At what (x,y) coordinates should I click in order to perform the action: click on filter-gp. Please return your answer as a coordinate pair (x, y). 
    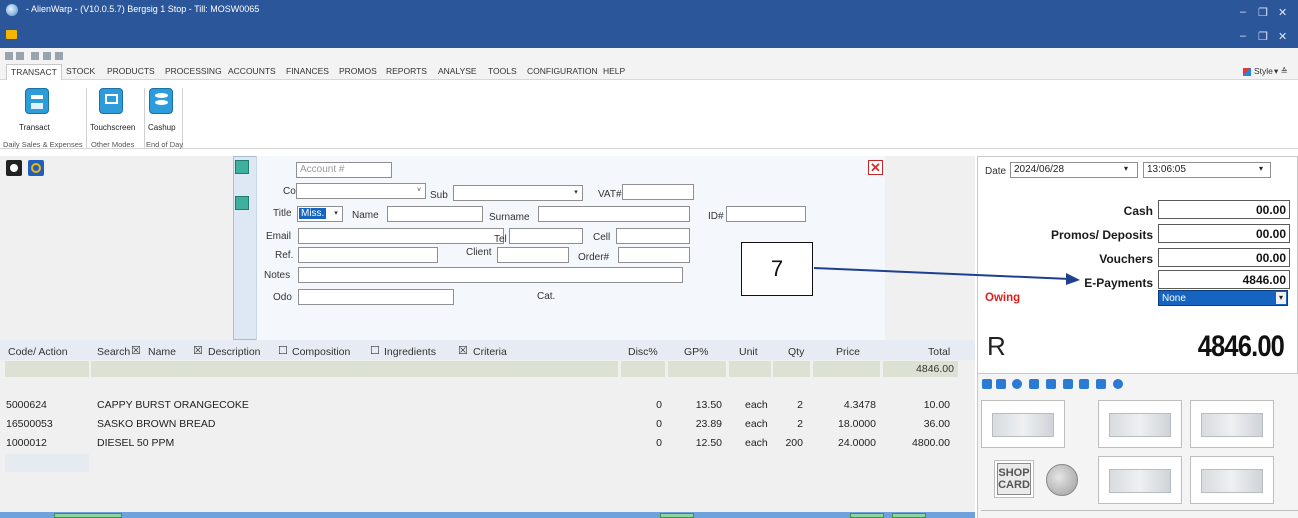
    Looking at the image, I should click on (697, 369).